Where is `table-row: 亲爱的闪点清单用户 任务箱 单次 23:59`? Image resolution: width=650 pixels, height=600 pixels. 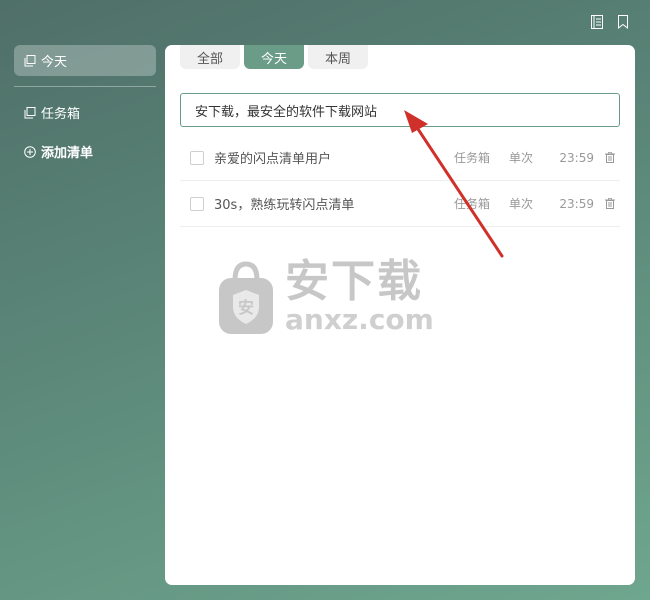 table-row: 亲爱的闪点清单用户 任务箱 单次 23:59 is located at coordinates (400, 158).